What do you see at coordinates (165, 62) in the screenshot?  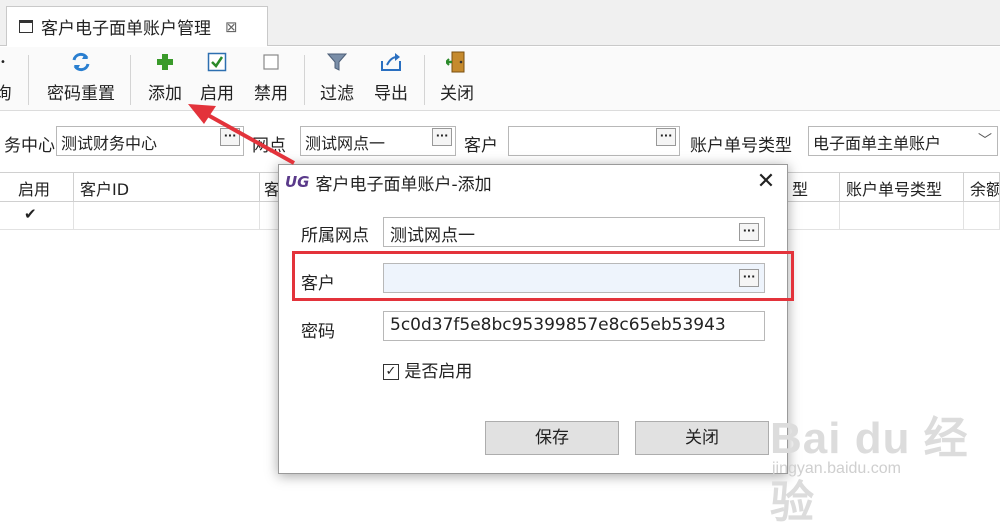 I see `add-icon` at bounding box center [165, 62].